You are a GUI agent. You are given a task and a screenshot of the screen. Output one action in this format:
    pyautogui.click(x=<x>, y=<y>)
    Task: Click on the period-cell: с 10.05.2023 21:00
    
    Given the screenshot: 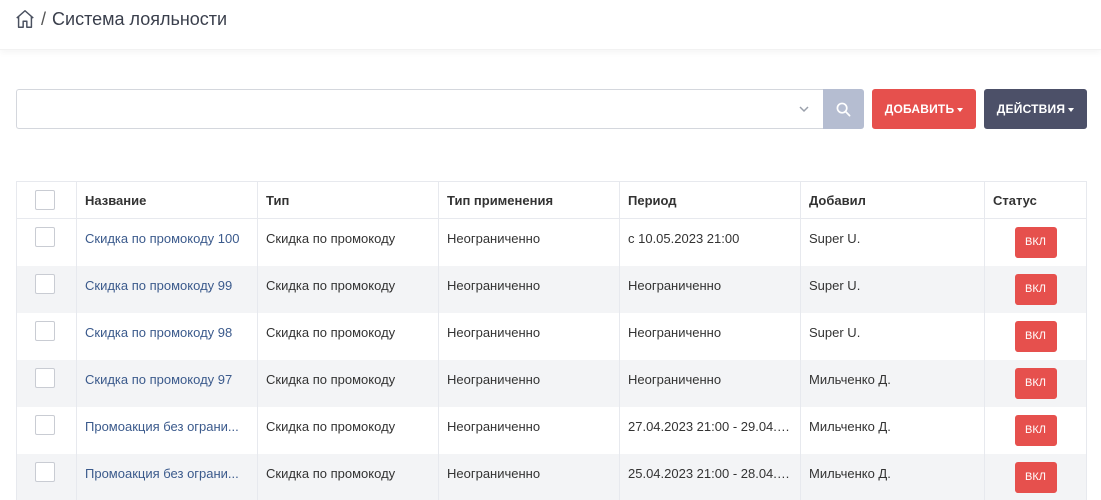 What is the action you would take?
    pyautogui.click(x=710, y=242)
    